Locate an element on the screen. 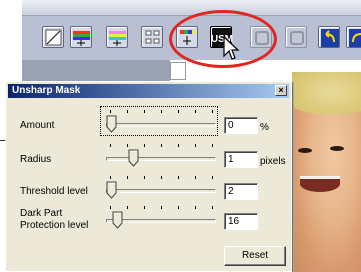 The image size is (361, 272). setting-label: Threshold level is located at coordinates (54, 192).